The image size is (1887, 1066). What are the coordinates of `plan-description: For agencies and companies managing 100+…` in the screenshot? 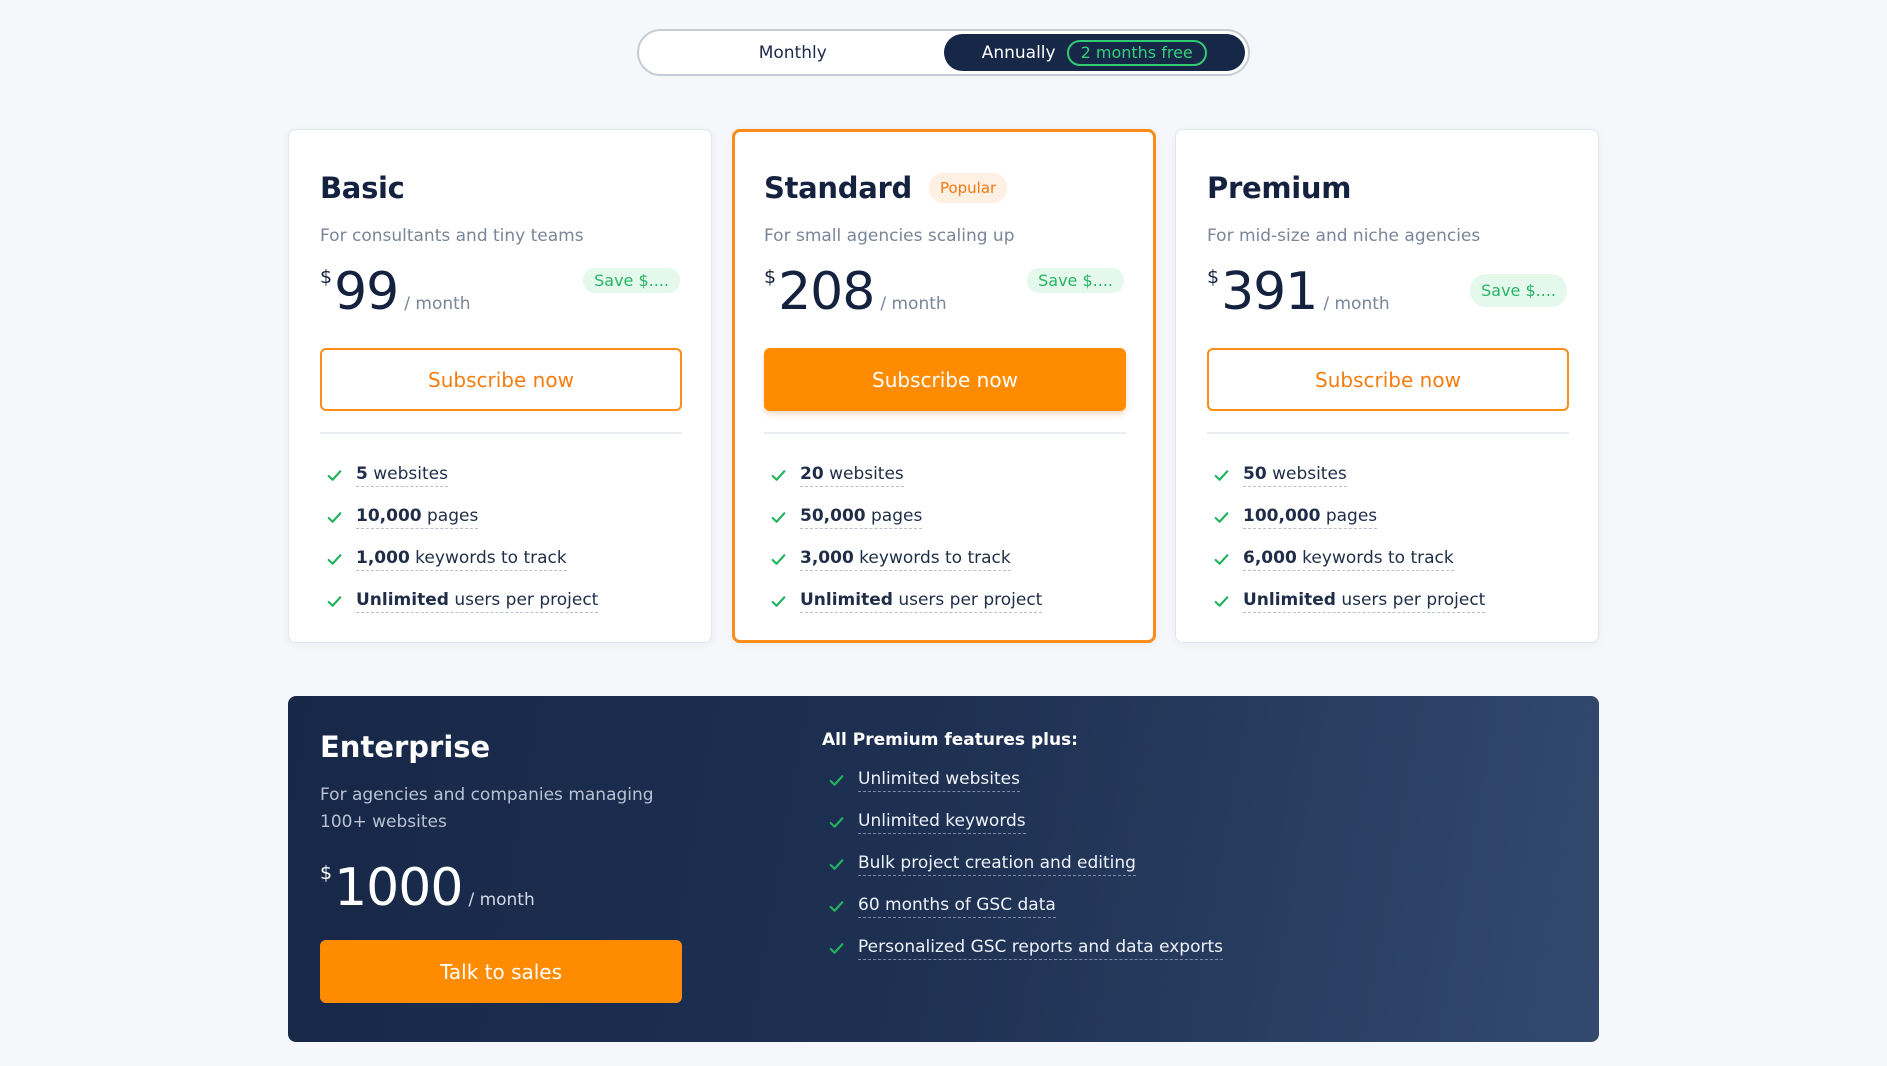 It's located at (487, 808).